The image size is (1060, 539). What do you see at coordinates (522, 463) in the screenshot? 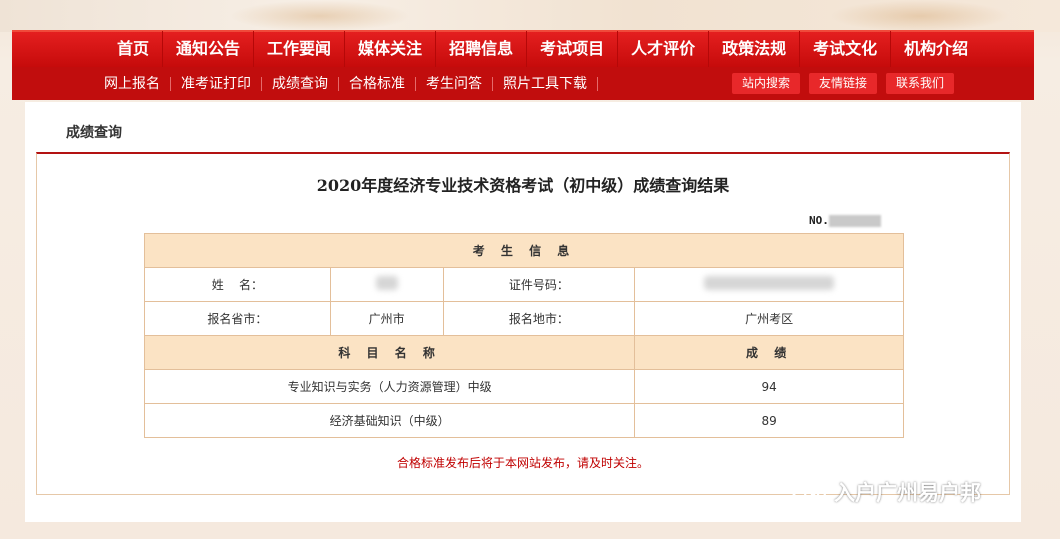
I see `pass-standard-note: 合格标准发布后将于本网站发布，请及时关注。` at bounding box center [522, 463].